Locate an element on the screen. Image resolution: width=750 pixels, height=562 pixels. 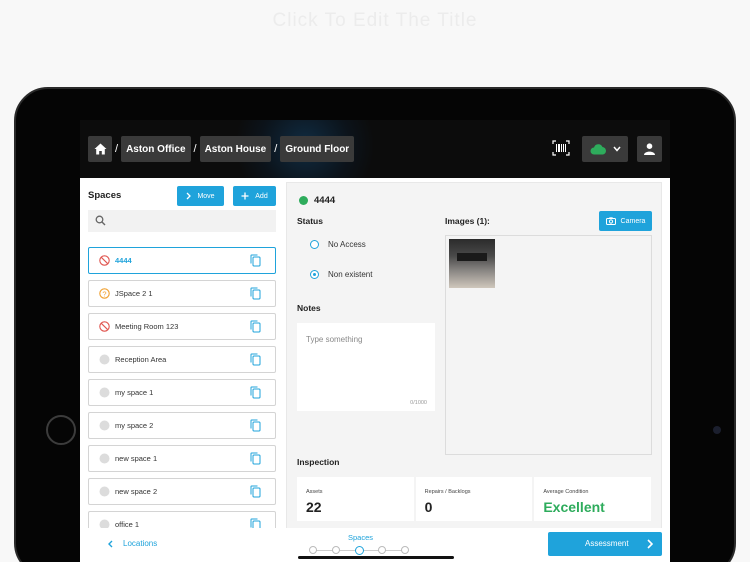
add-button-label: Add is located at coordinates (261, 196).